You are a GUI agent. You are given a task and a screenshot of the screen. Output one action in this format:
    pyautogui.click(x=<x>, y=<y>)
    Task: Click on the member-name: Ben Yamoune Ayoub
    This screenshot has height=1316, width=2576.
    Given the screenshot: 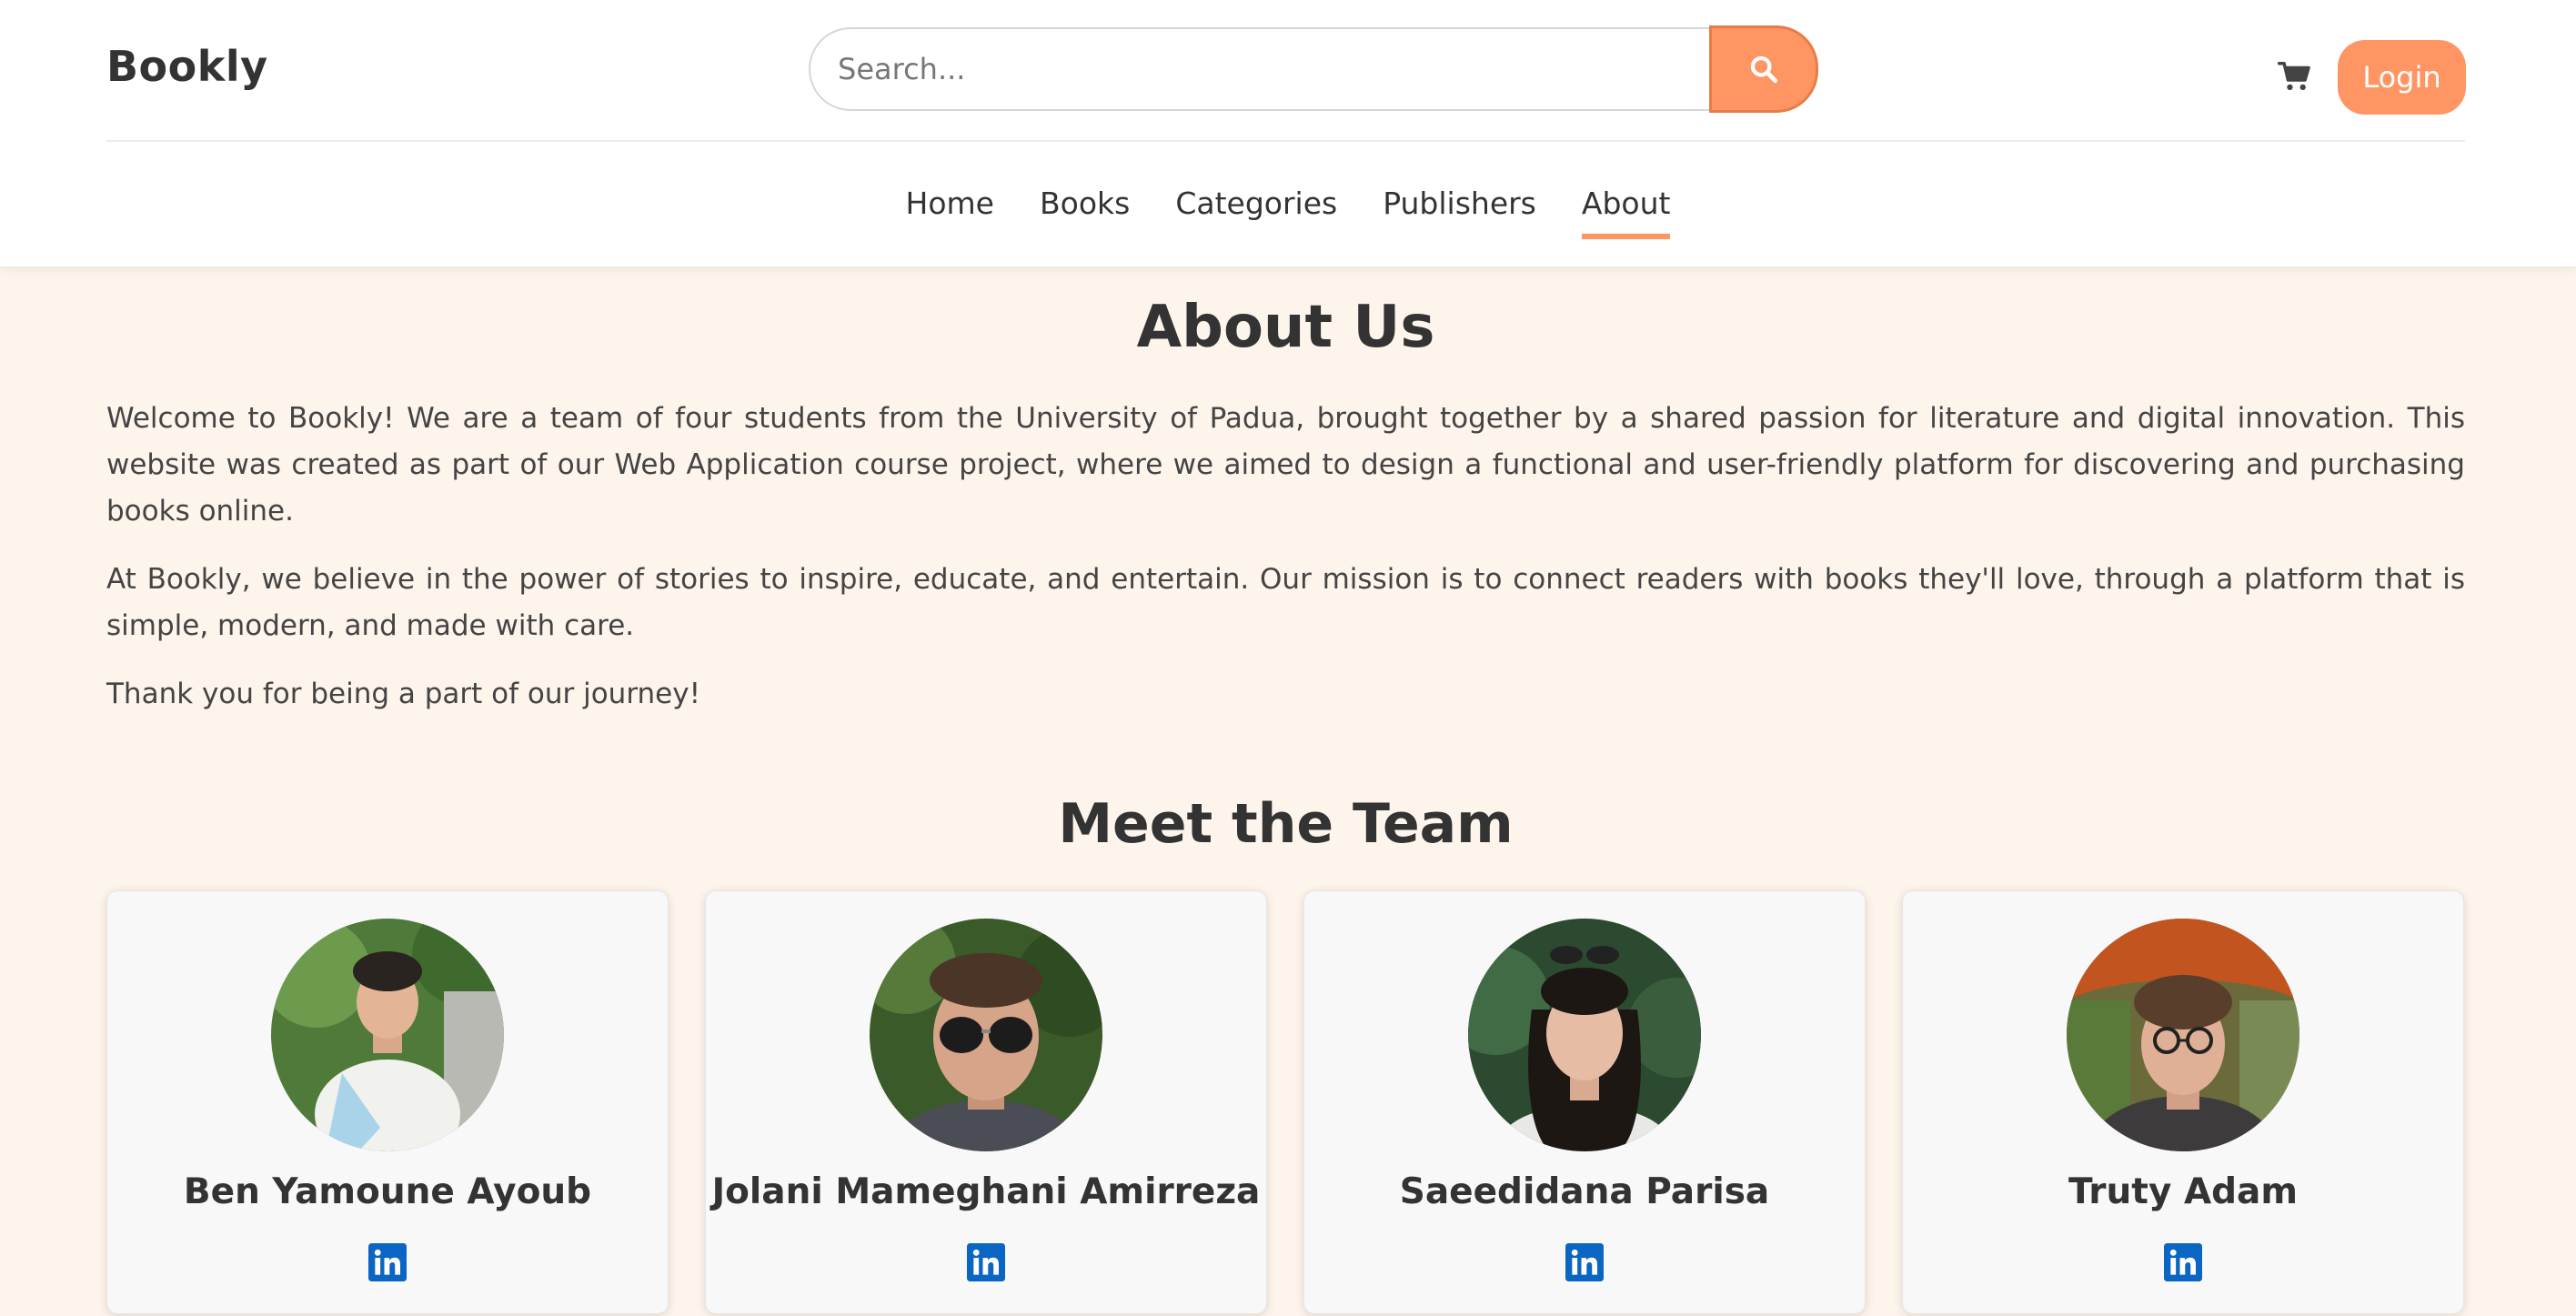 What is the action you would take?
    pyautogui.click(x=387, y=1191)
    